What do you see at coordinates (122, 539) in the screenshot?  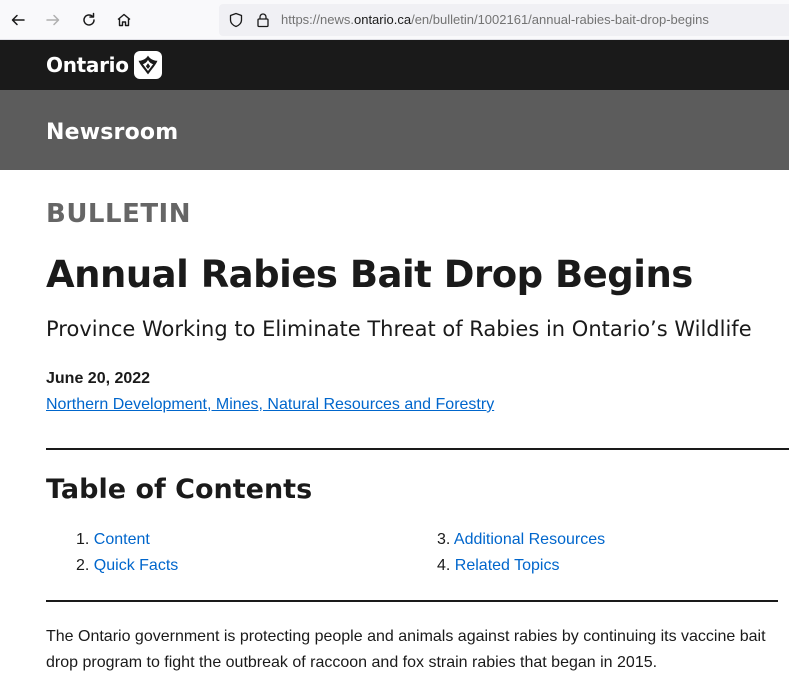 I see `toc-link-content: Content` at bounding box center [122, 539].